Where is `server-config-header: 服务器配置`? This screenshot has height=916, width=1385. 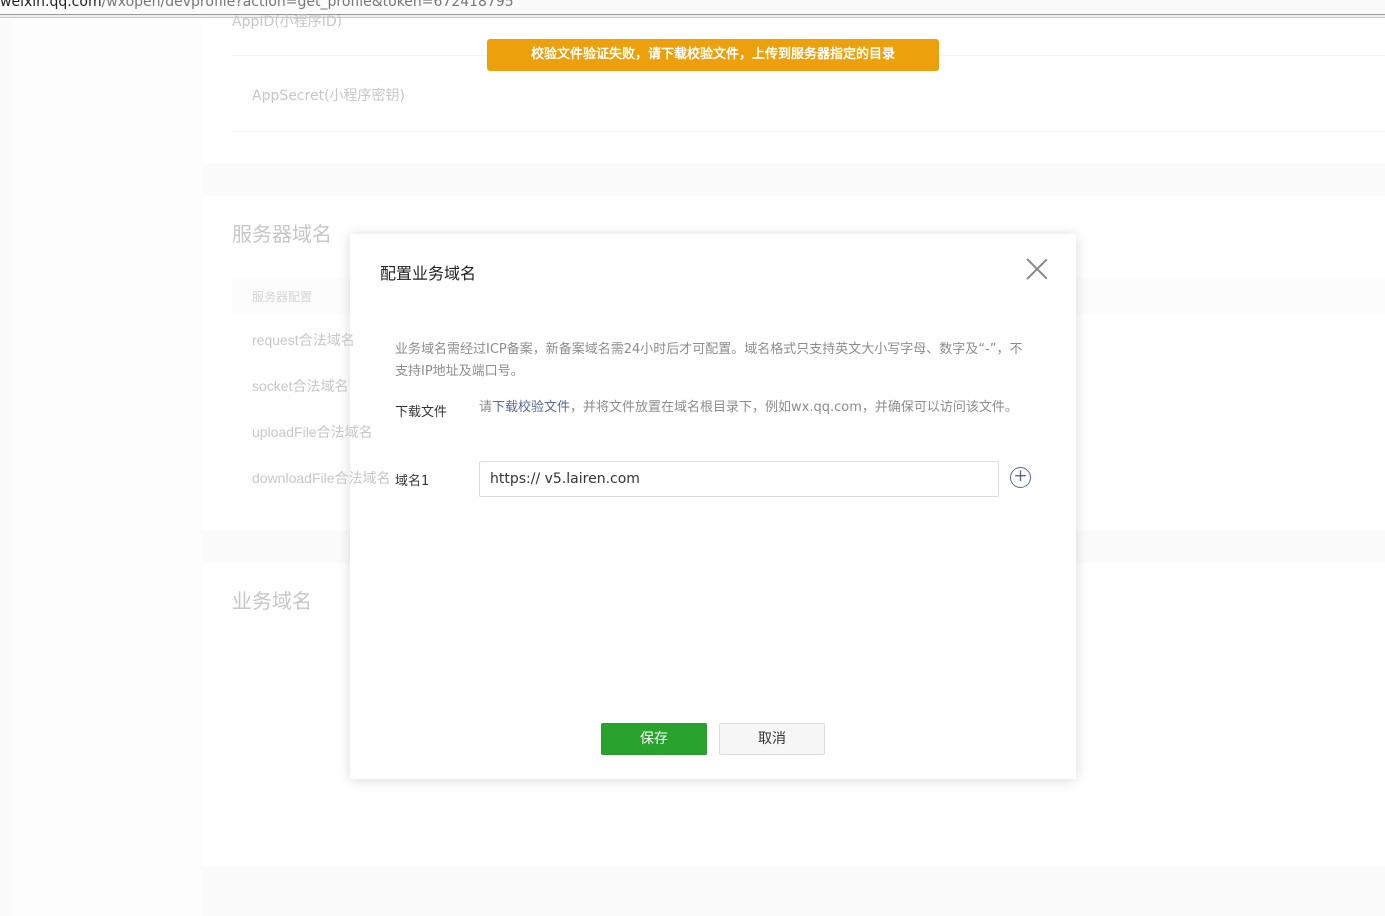 server-config-header: 服务器配置 is located at coordinates (282, 297).